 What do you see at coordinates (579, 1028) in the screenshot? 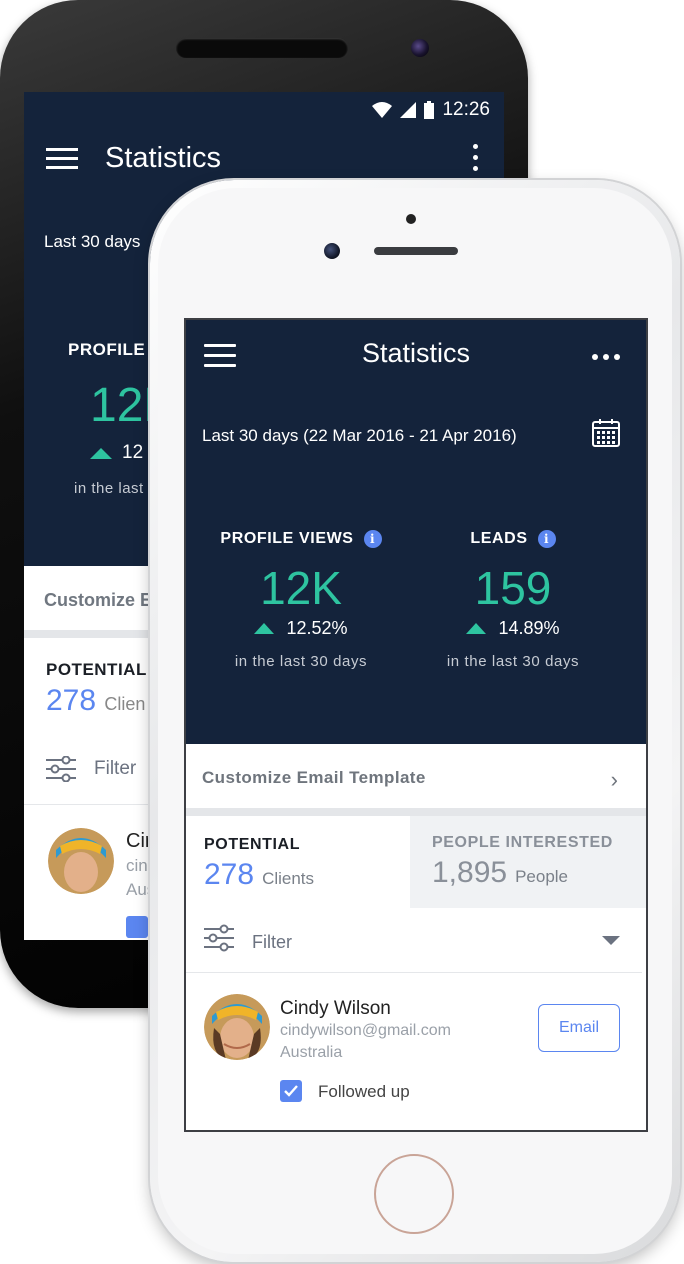
I see `email-button: Email` at bounding box center [579, 1028].